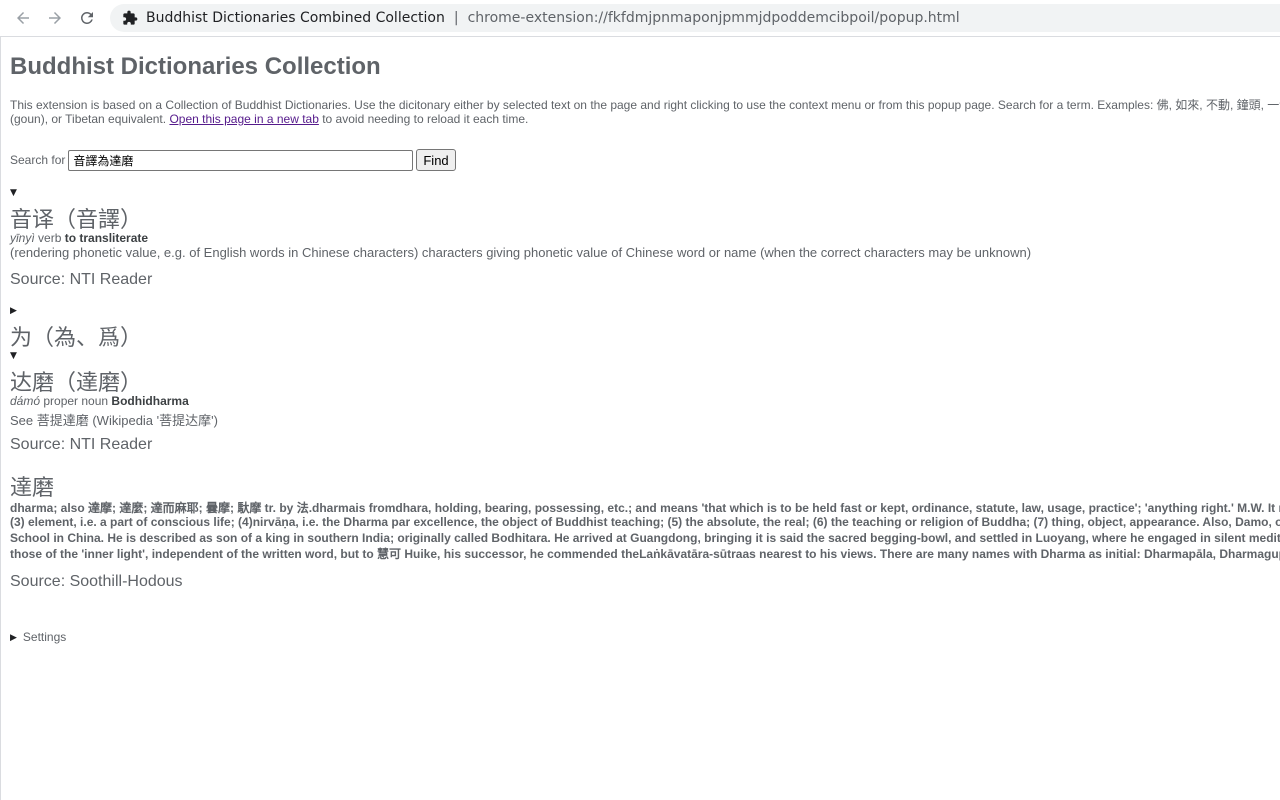 This screenshot has height=800, width=1280. I want to click on search-row: Search for Find, so click(233, 160).